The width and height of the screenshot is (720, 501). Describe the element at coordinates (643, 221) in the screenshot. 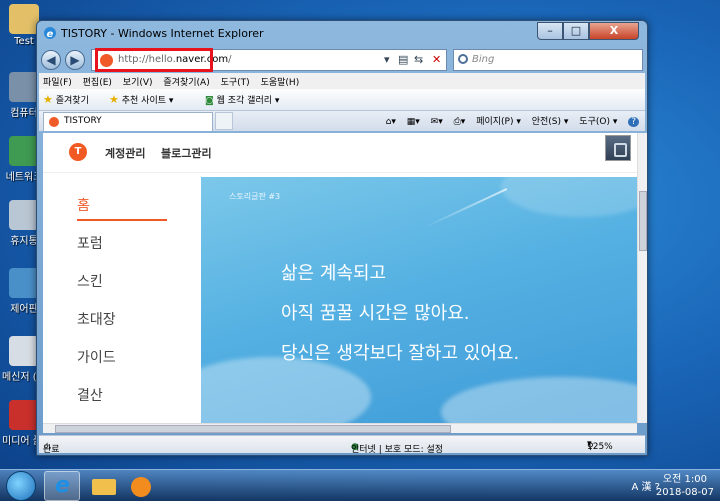

I see `vertical-scroll-thumb` at that location.